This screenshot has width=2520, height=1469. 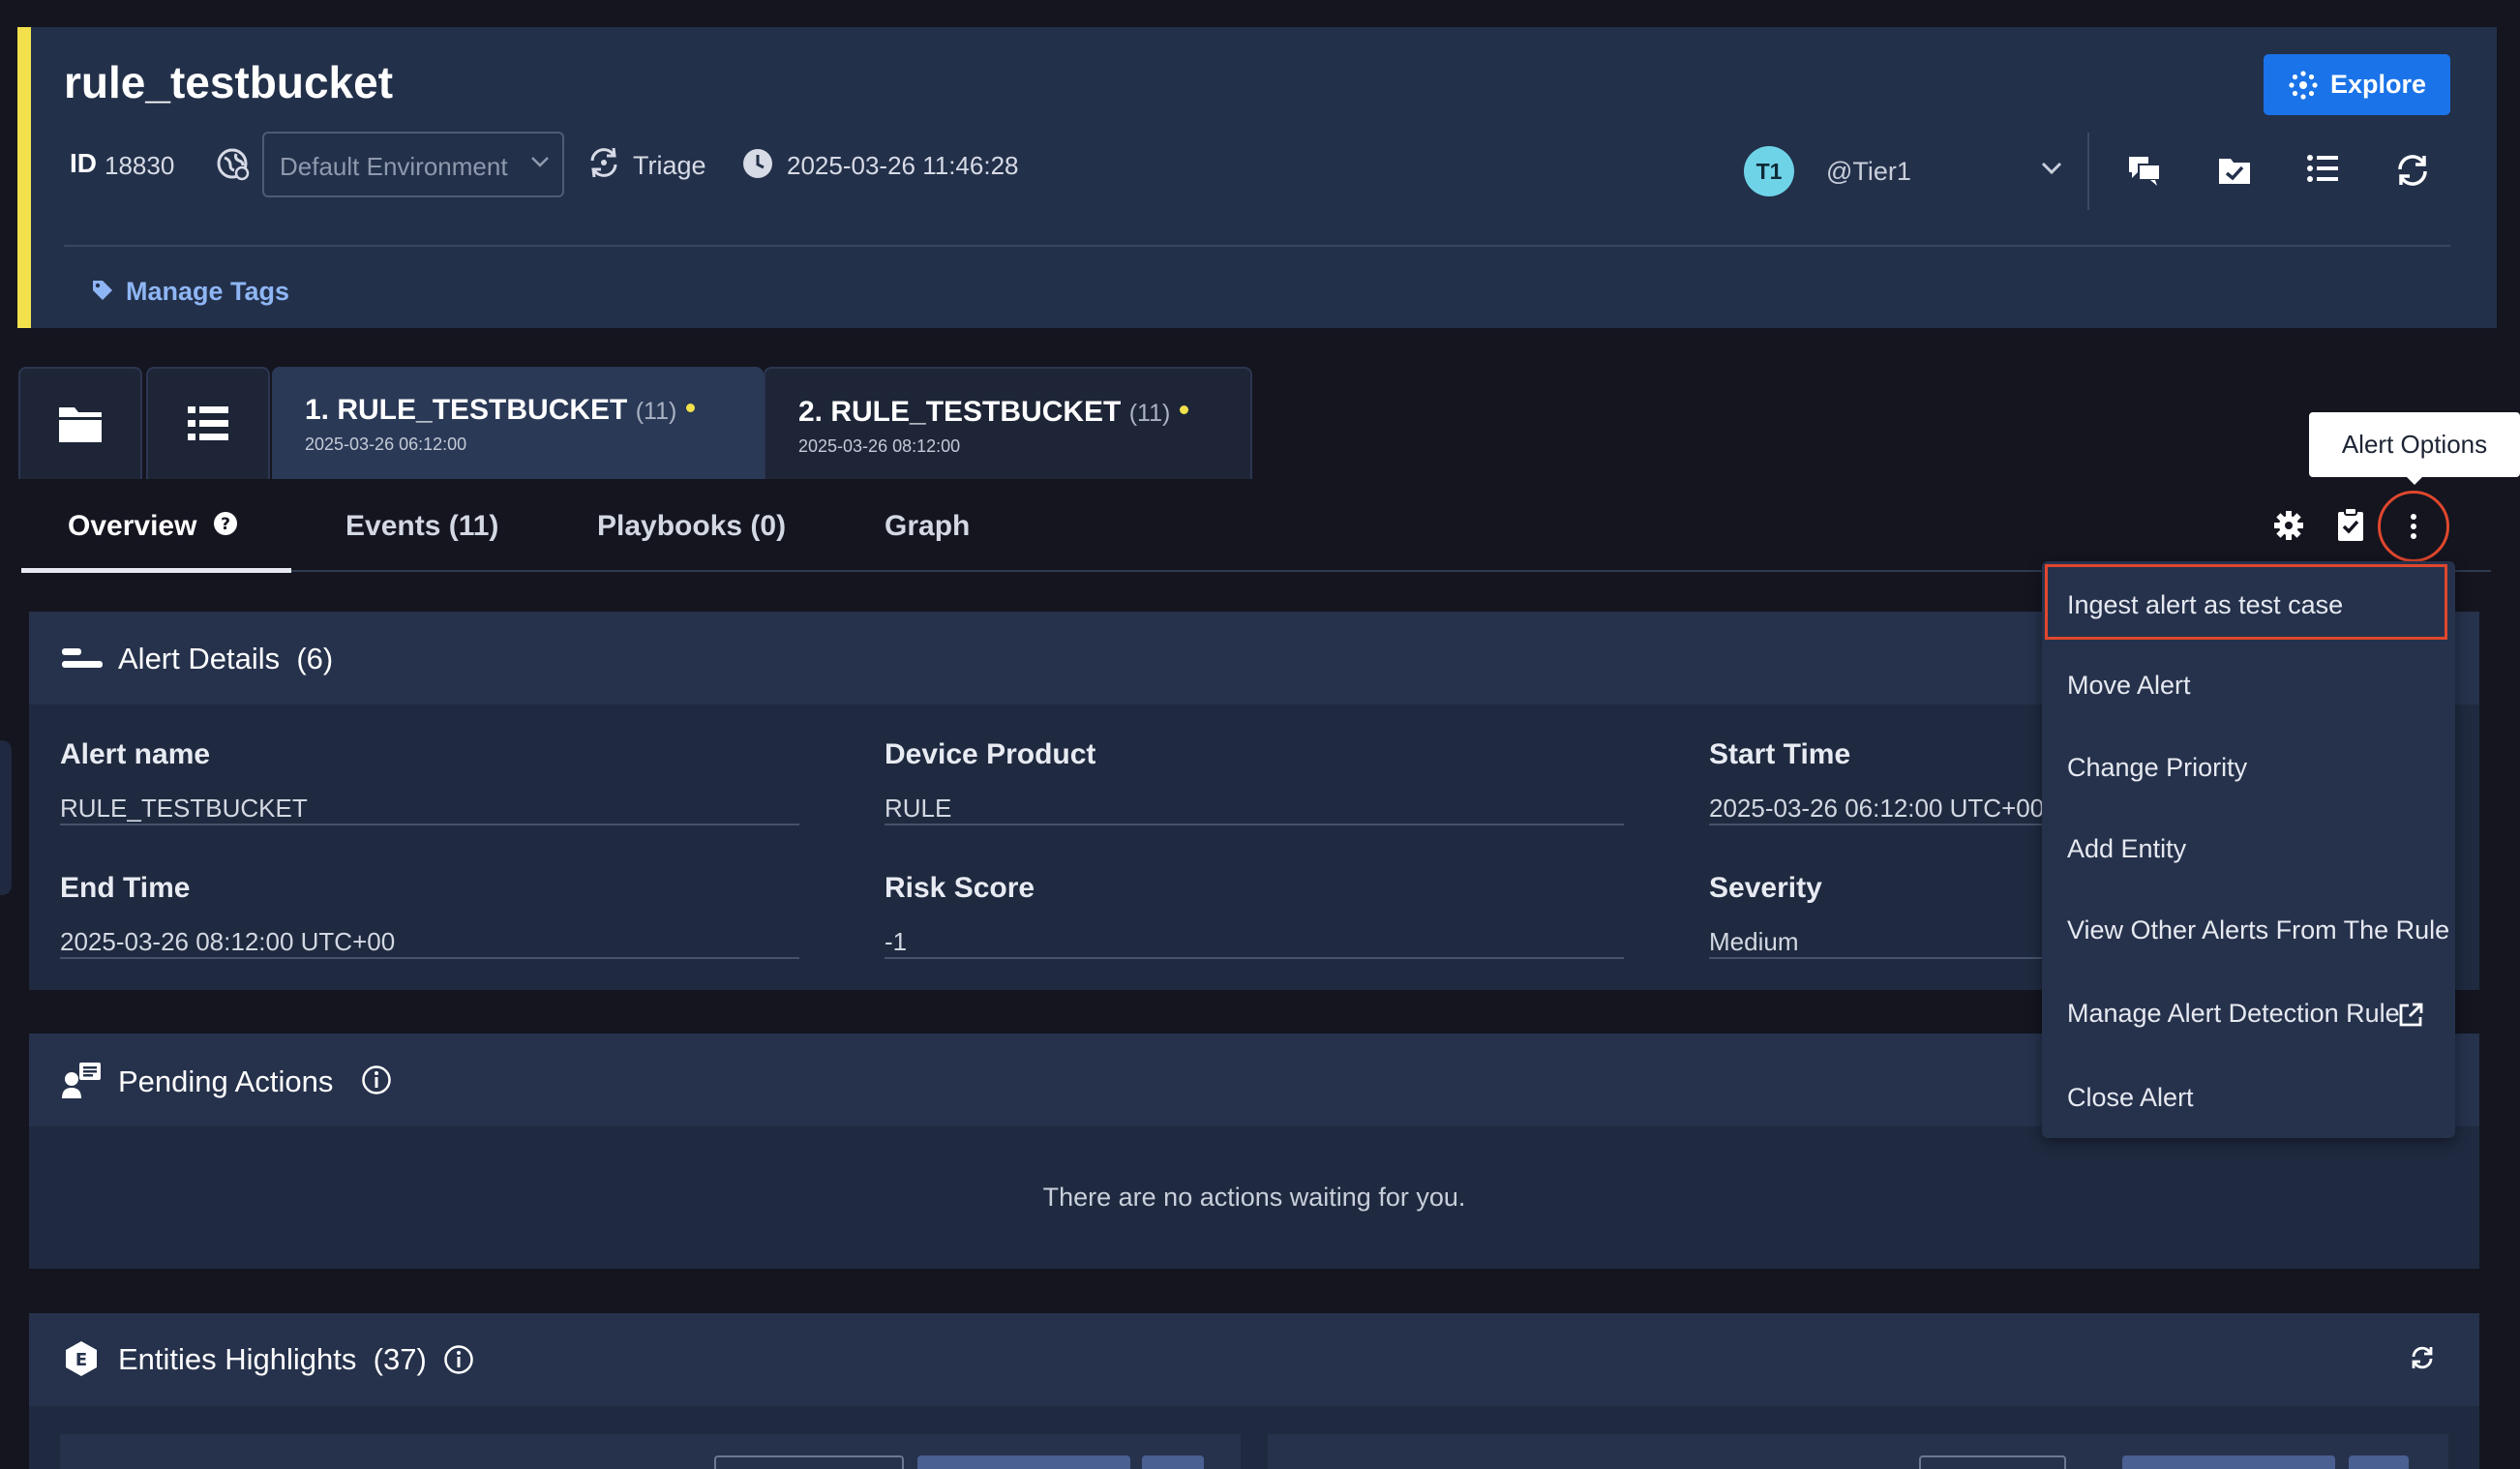 What do you see at coordinates (2235, 169) in the screenshot?
I see `folder-check-icon` at bounding box center [2235, 169].